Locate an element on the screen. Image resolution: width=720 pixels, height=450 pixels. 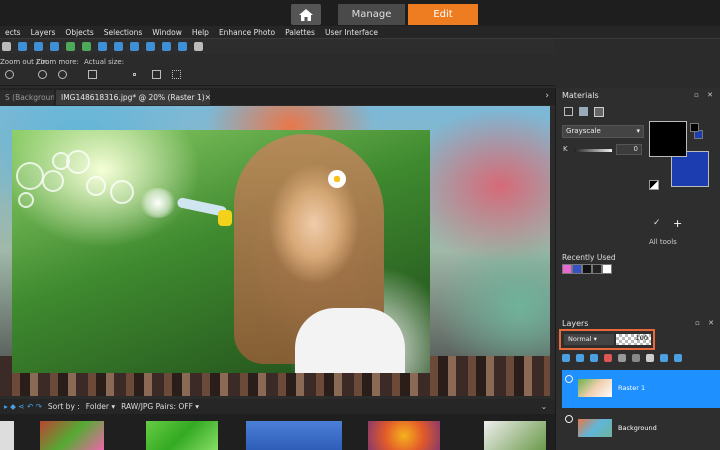
new-raster-layer-icon is located at coordinates (566, 358).